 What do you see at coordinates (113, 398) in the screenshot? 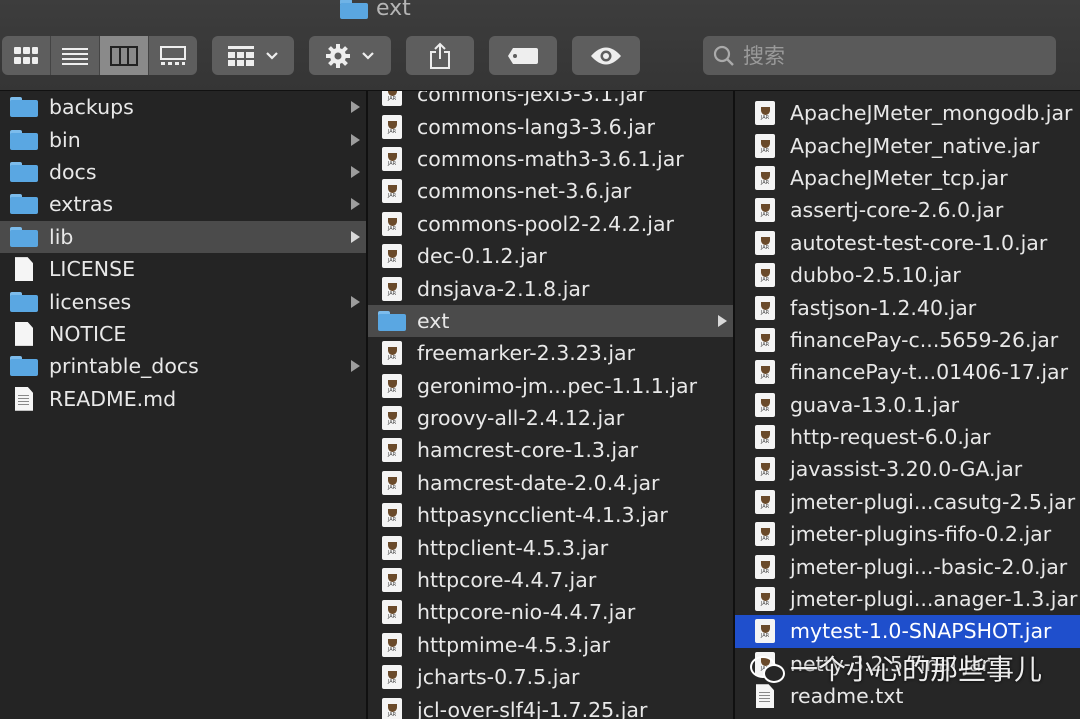
I see `item-label: README.md` at bounding box center [113, 398].